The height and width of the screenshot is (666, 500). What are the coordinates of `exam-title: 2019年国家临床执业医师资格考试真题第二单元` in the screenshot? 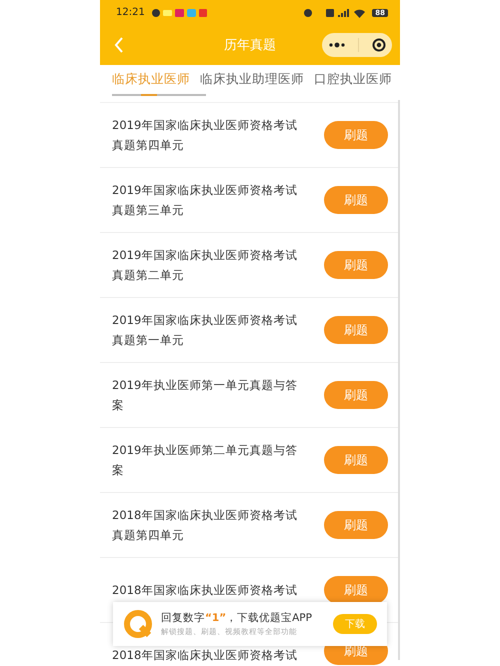 It's located at (205, 265).